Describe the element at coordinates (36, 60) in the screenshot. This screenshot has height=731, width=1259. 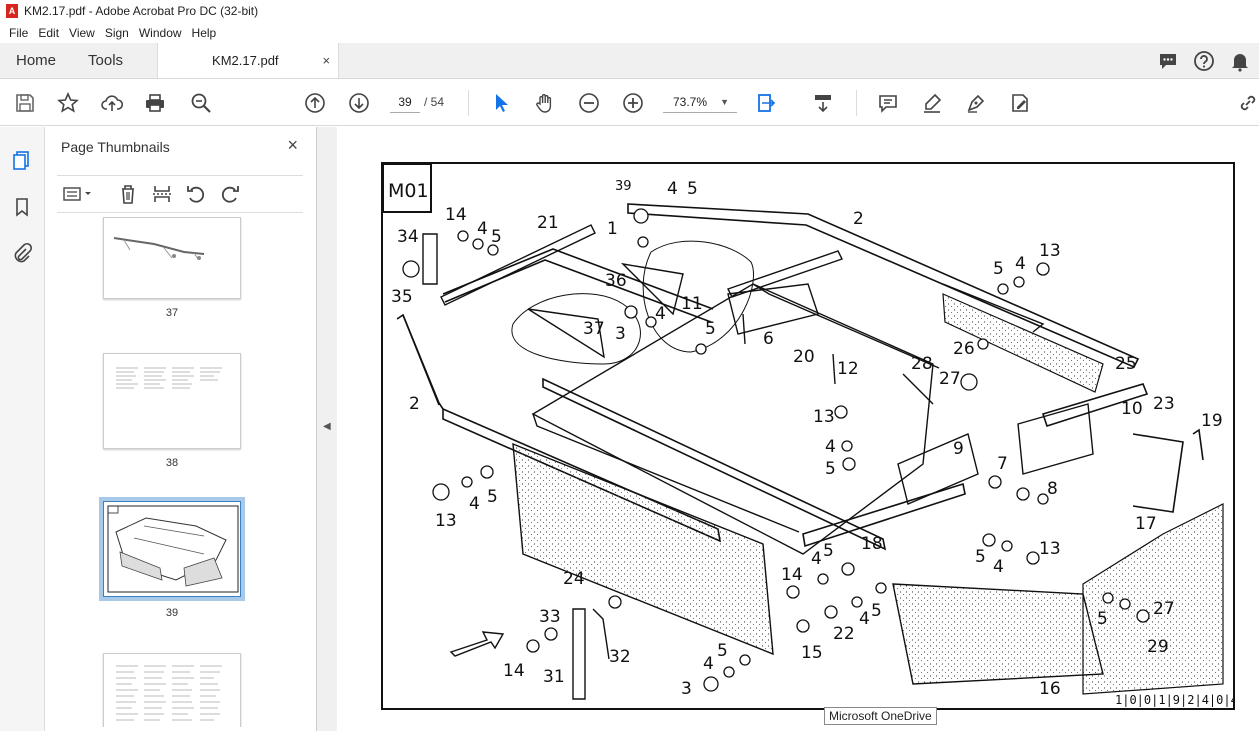
I see `tab-home: Home` at that location.